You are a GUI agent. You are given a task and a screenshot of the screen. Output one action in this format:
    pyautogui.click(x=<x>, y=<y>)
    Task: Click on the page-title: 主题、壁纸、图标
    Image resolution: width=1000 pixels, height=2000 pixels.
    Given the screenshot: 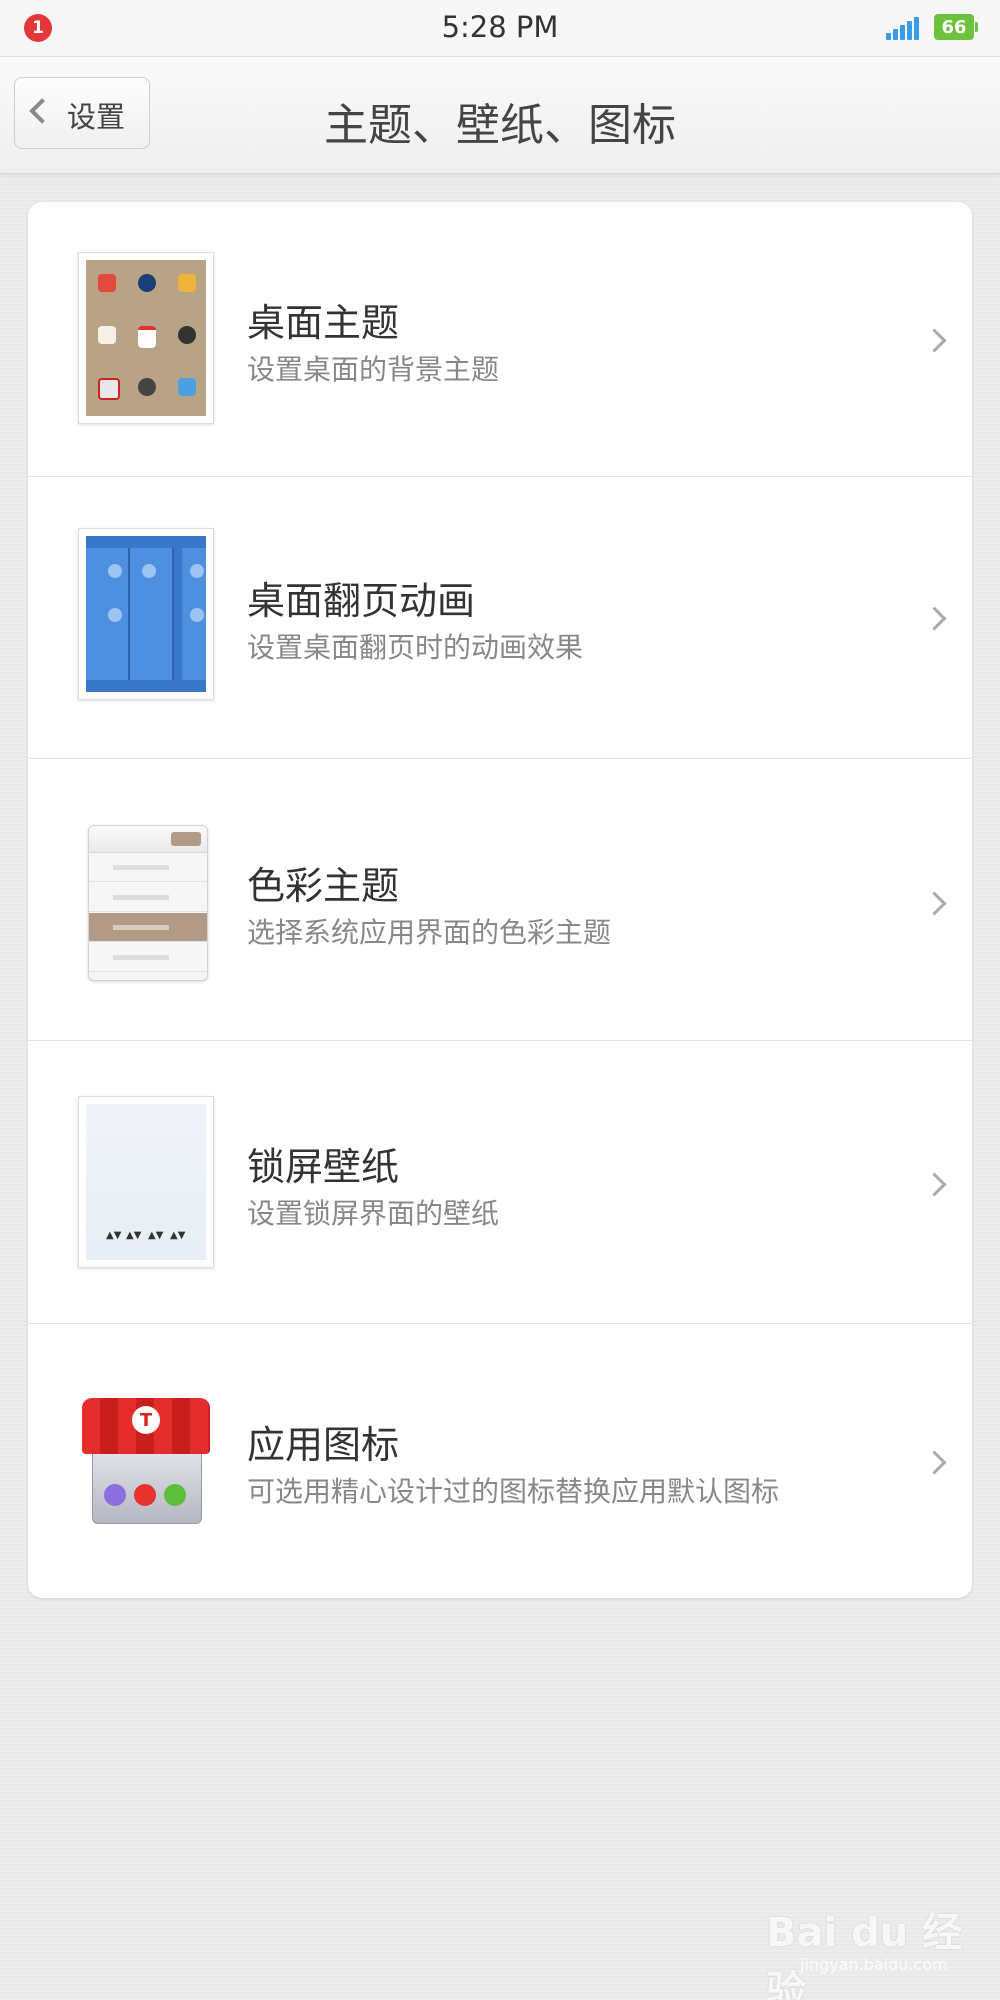 What is the action you would take?
    pyautogui.click(x=500, y=125)
    